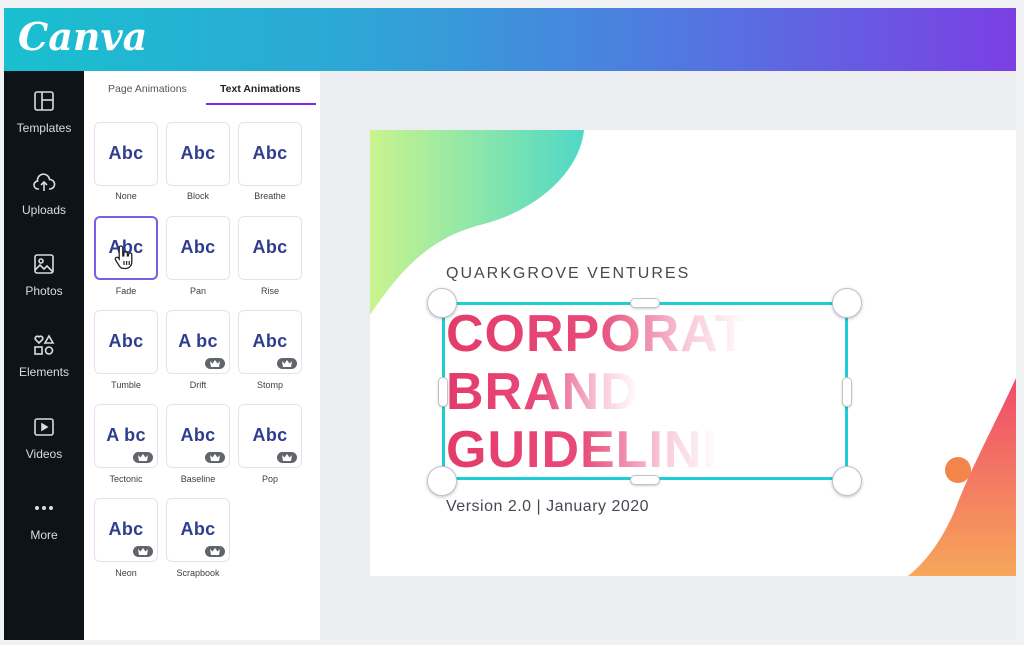 Image resolution: width=1024 pixels, height=645 pixels. I want to click on animation-label: Tumble, so click(126, 385).